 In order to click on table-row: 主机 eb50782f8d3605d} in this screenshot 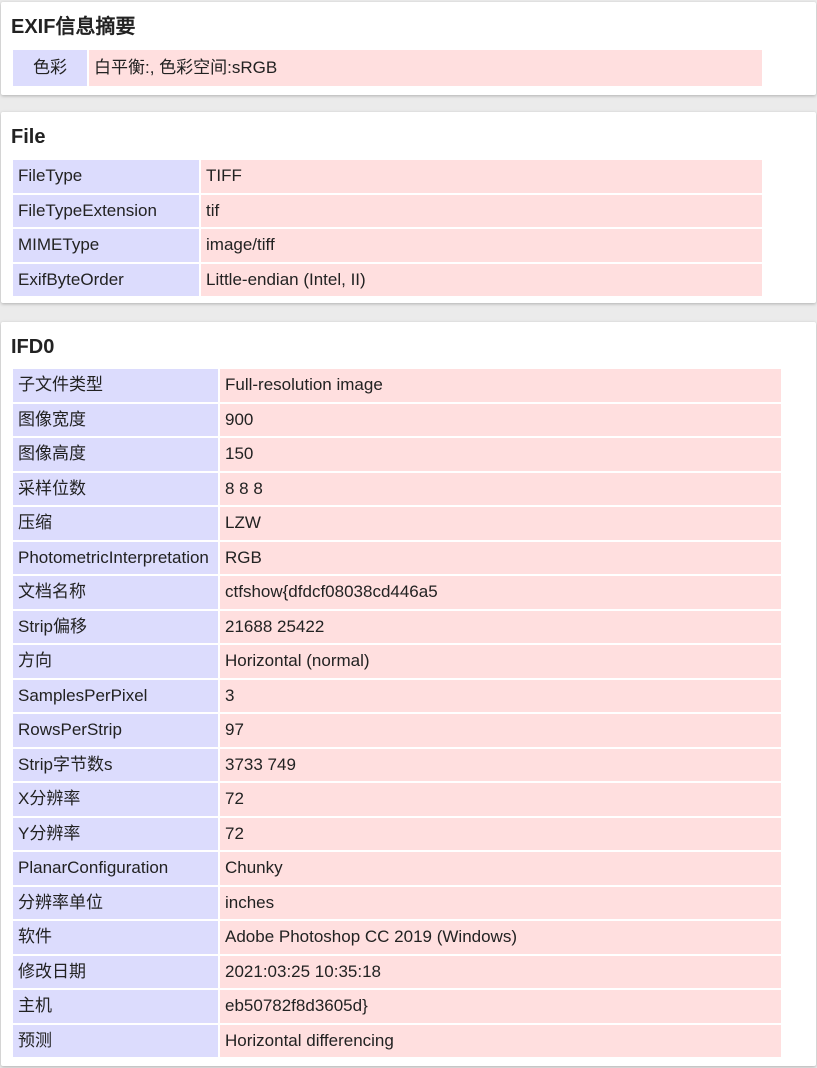, I will do `click(397, 1006)`.